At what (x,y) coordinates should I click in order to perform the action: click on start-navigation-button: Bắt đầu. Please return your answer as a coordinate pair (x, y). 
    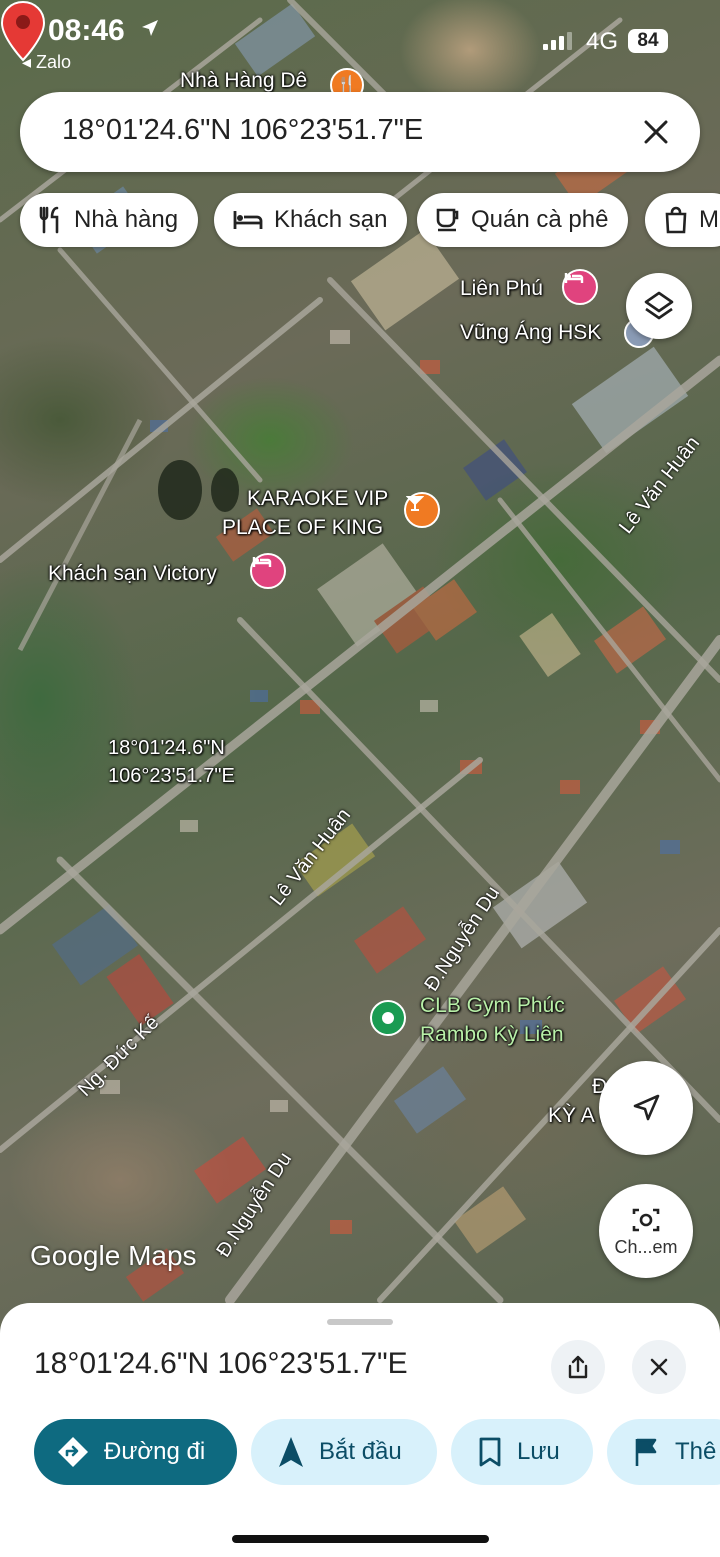
    Looking at the image, I should click on (344, 1452).